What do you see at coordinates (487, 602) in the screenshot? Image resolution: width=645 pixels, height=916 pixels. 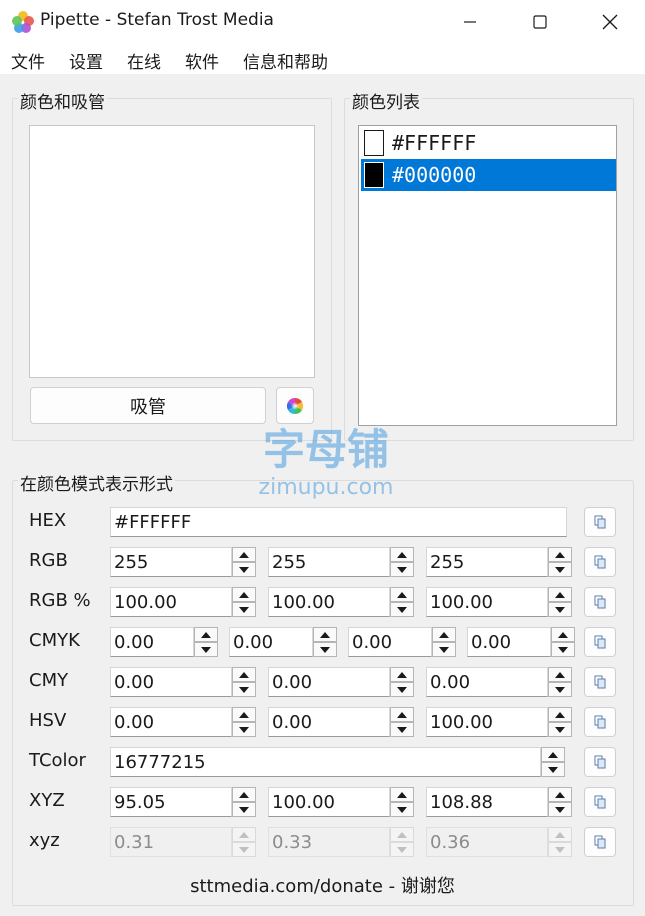 I see `rgb-percent-2-input: 100.00` at bounding box center [487, 602].